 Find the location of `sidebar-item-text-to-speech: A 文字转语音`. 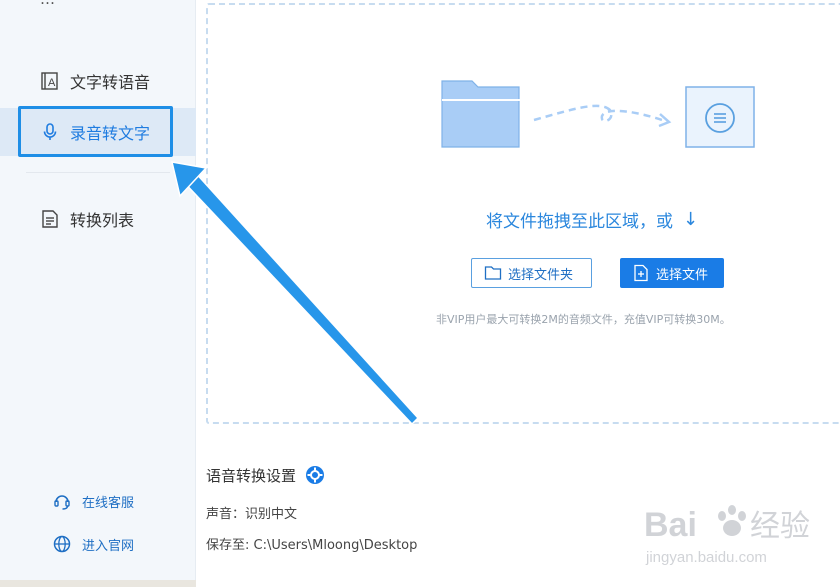

sidebar-item-text-to-speech: A 文字转语音 is located at coordinates (98, 81).